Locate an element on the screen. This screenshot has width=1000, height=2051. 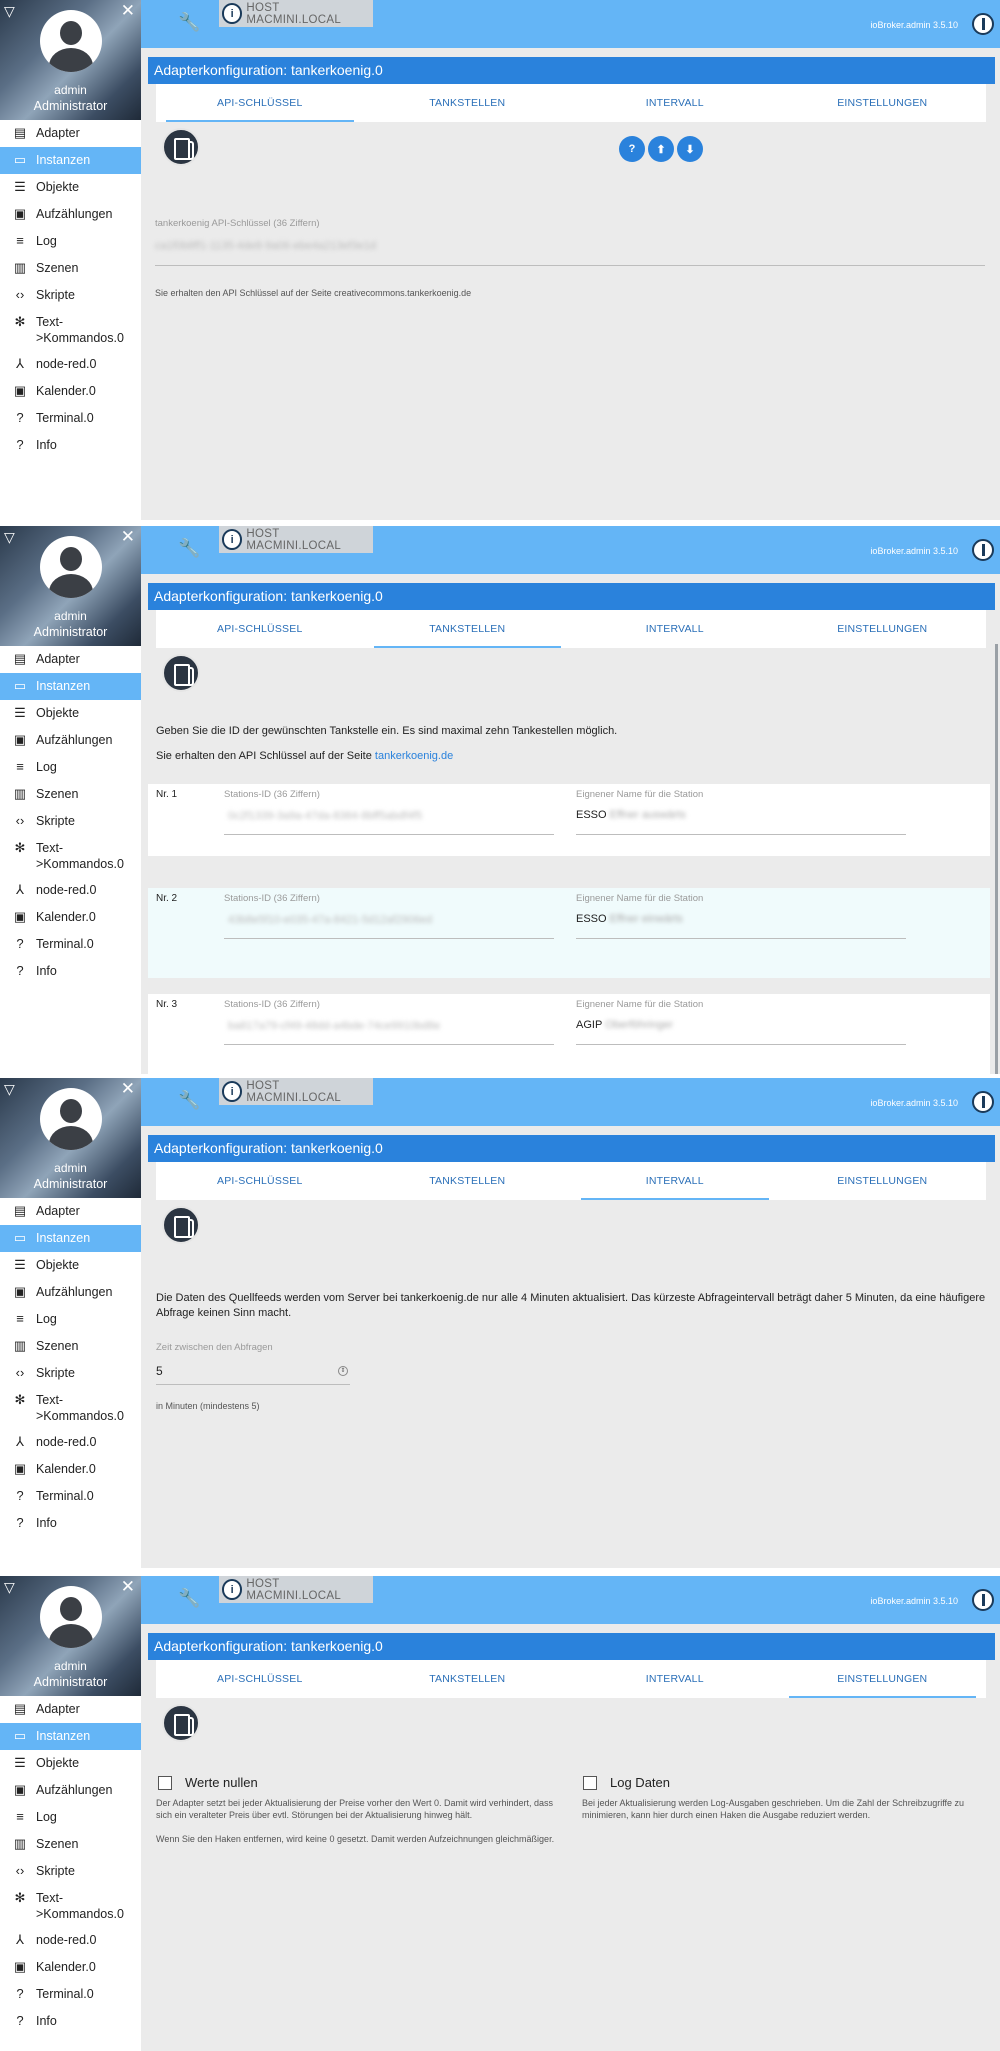
tankerkoenig-link: tankerkoenig.de is located at coordinates (414, 756).